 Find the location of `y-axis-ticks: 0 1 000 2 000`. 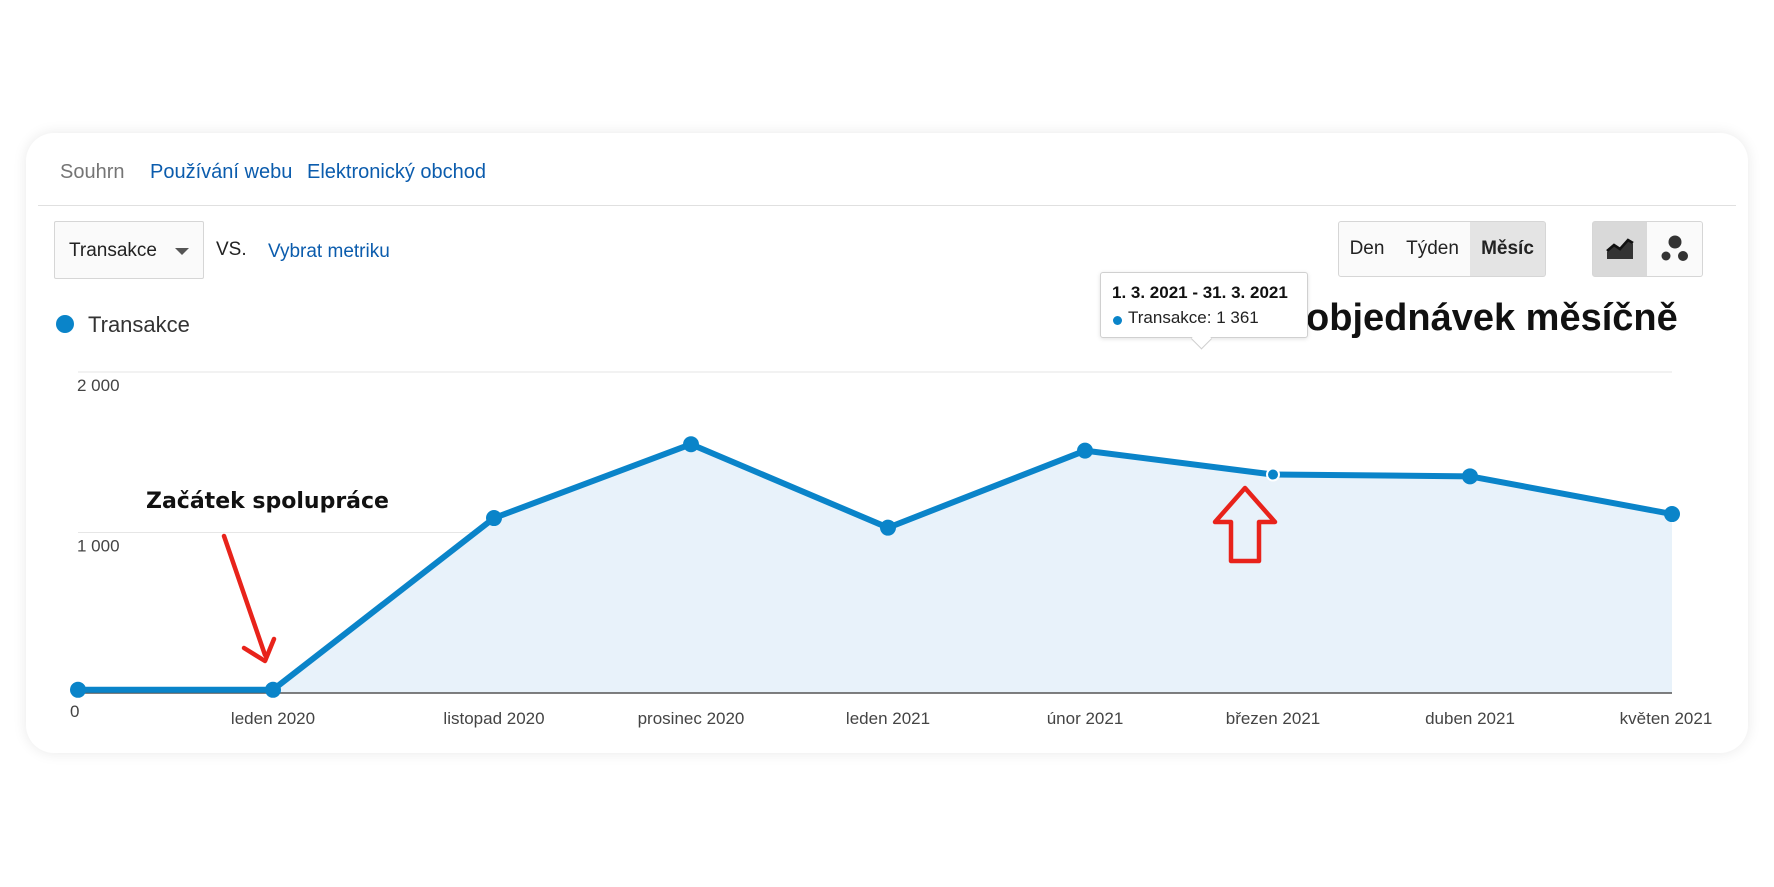

y-axis-ticks: 0 1 000 2 000 is located at coordinates (95, 548).